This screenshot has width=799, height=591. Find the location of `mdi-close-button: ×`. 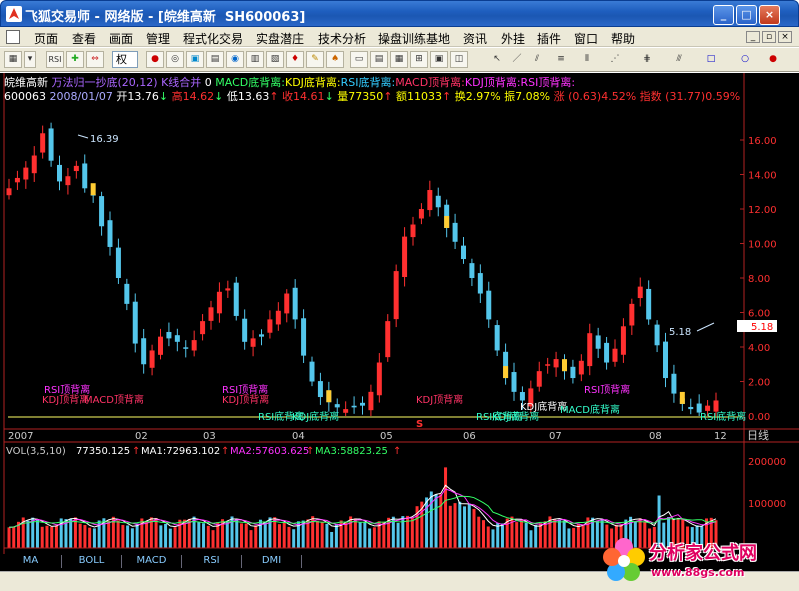

mdi-close-button: × is located at coordinates (785, 37).